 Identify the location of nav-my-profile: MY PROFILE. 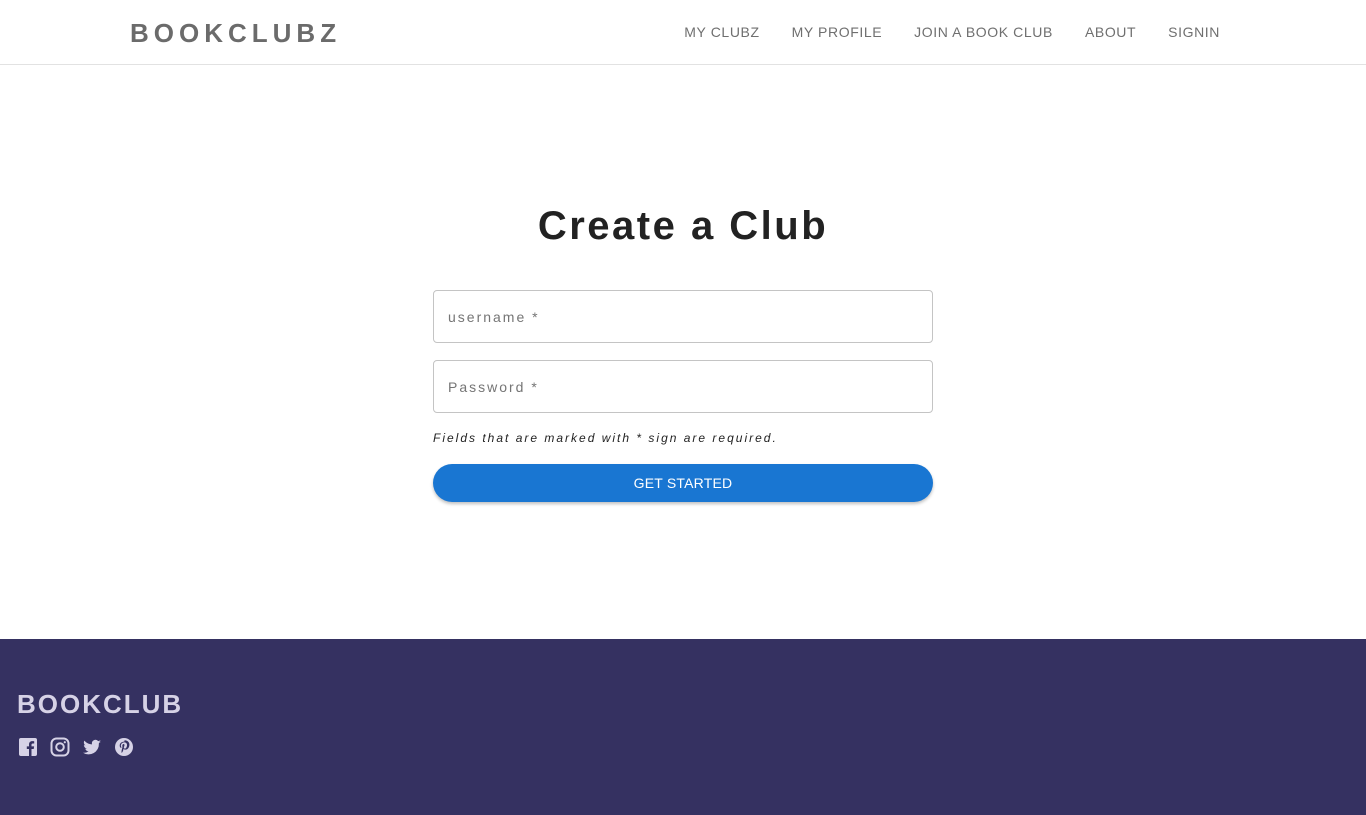
(837, 32).